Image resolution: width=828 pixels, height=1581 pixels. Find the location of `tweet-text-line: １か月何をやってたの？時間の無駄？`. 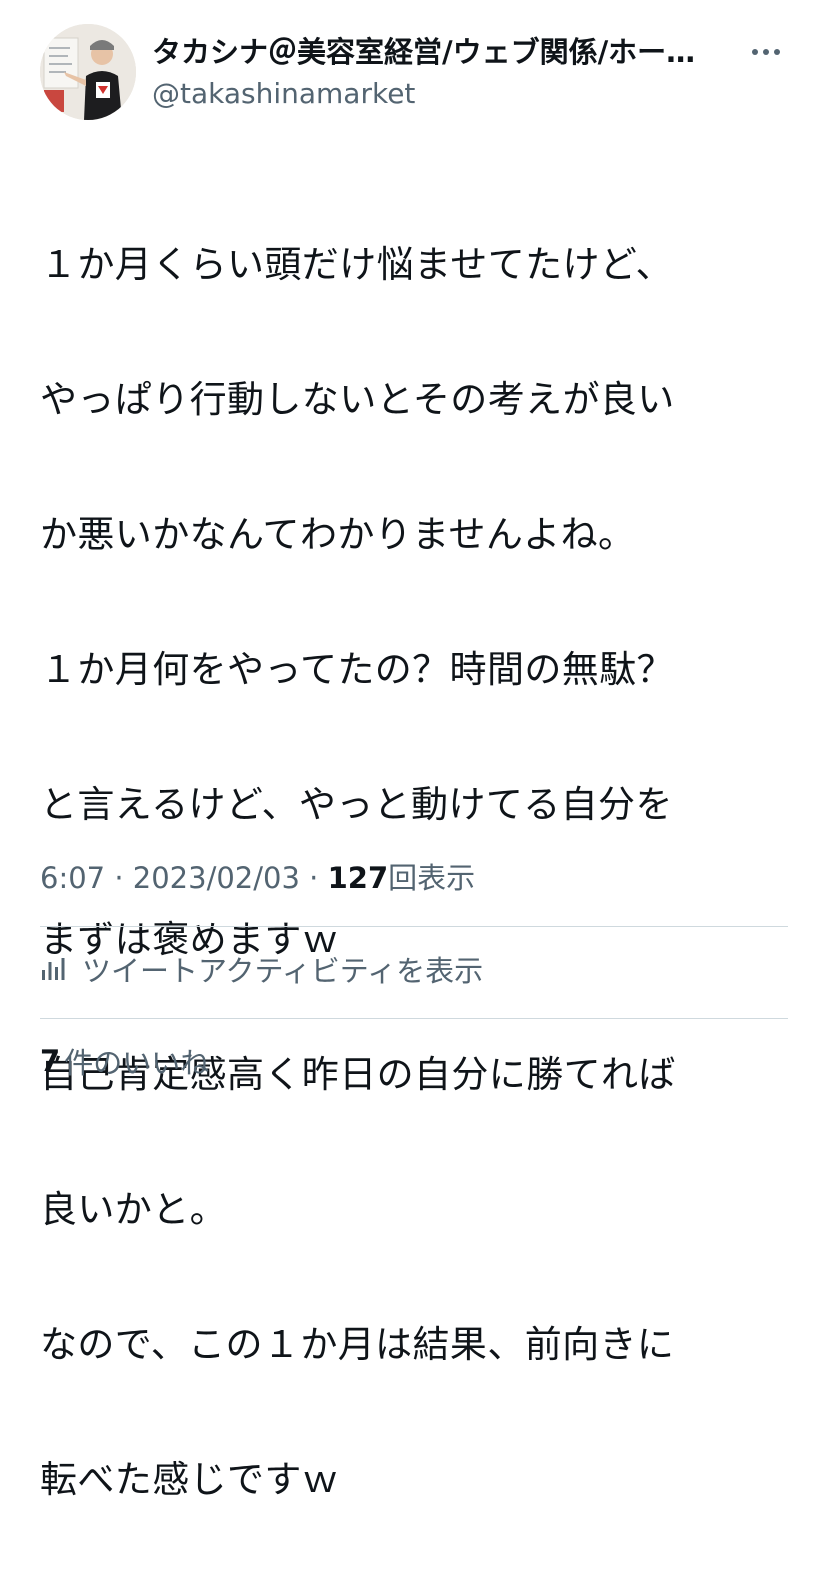

tweet-text-line: １か月何をやってたの？時間の無駄？ is located at coordinates (357, 669).